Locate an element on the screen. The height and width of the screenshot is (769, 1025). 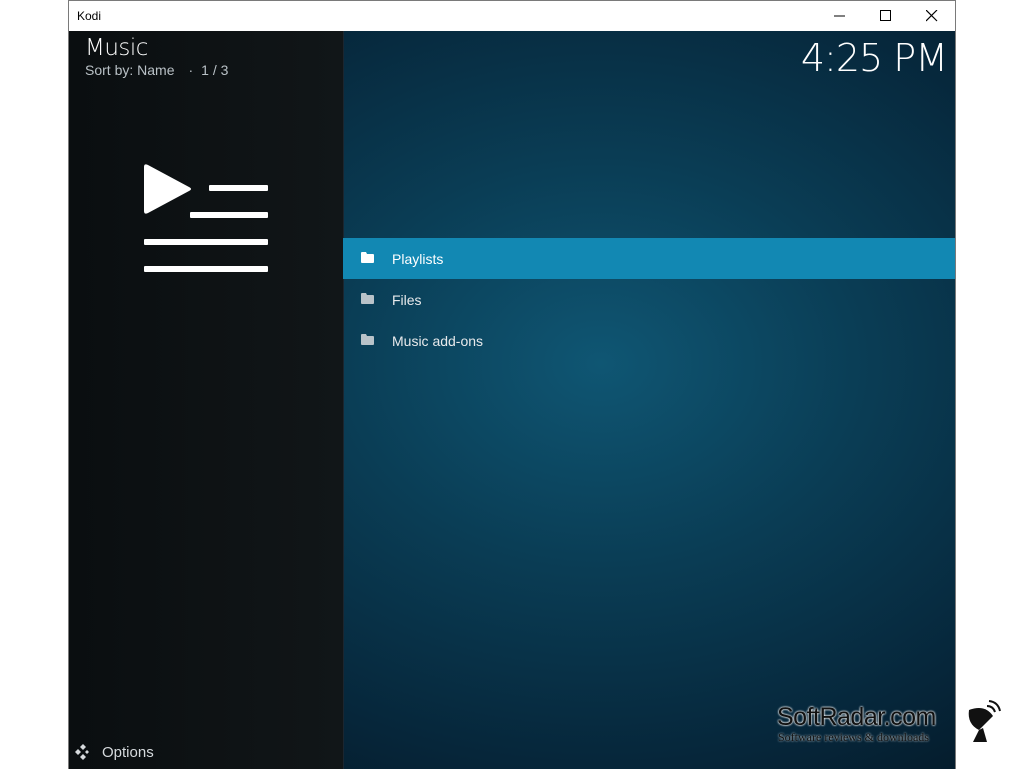
close-button is located at coordinates (932, 16).